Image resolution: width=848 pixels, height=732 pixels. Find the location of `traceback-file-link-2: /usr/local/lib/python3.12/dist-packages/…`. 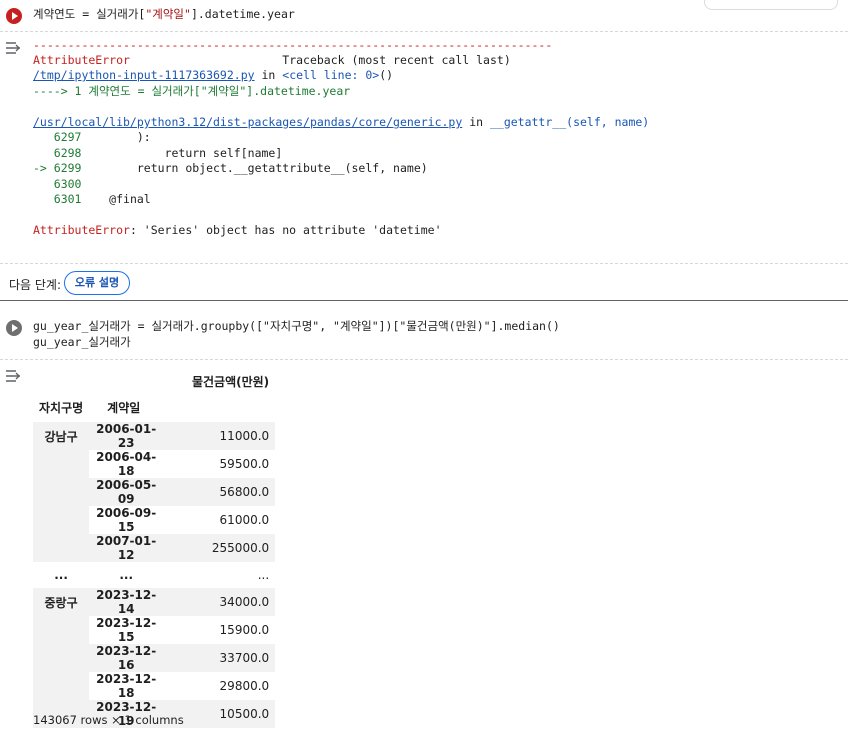

traceback-file-link-2: /usr/local/lib/python3.12/dist-packages/… is located at coordinates (247, 122).